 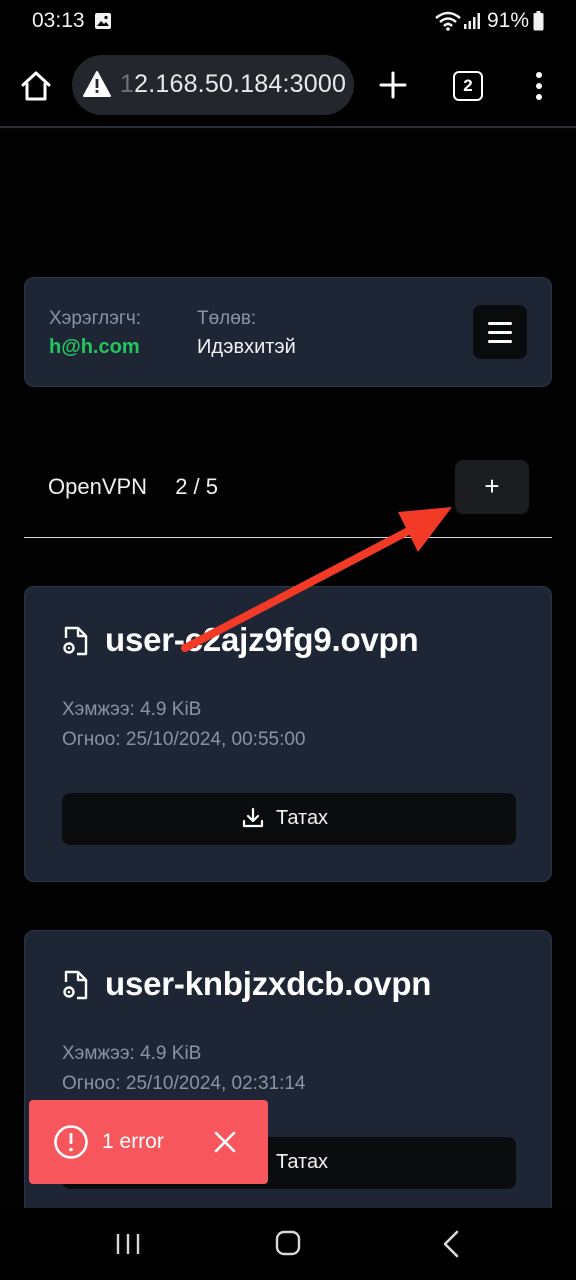 What do you see at coordinates (184, 739) in the screenshot?
I see `file-date: Огноо: 25/10/2024, 00:55:00` at bounding box center [184, 739].